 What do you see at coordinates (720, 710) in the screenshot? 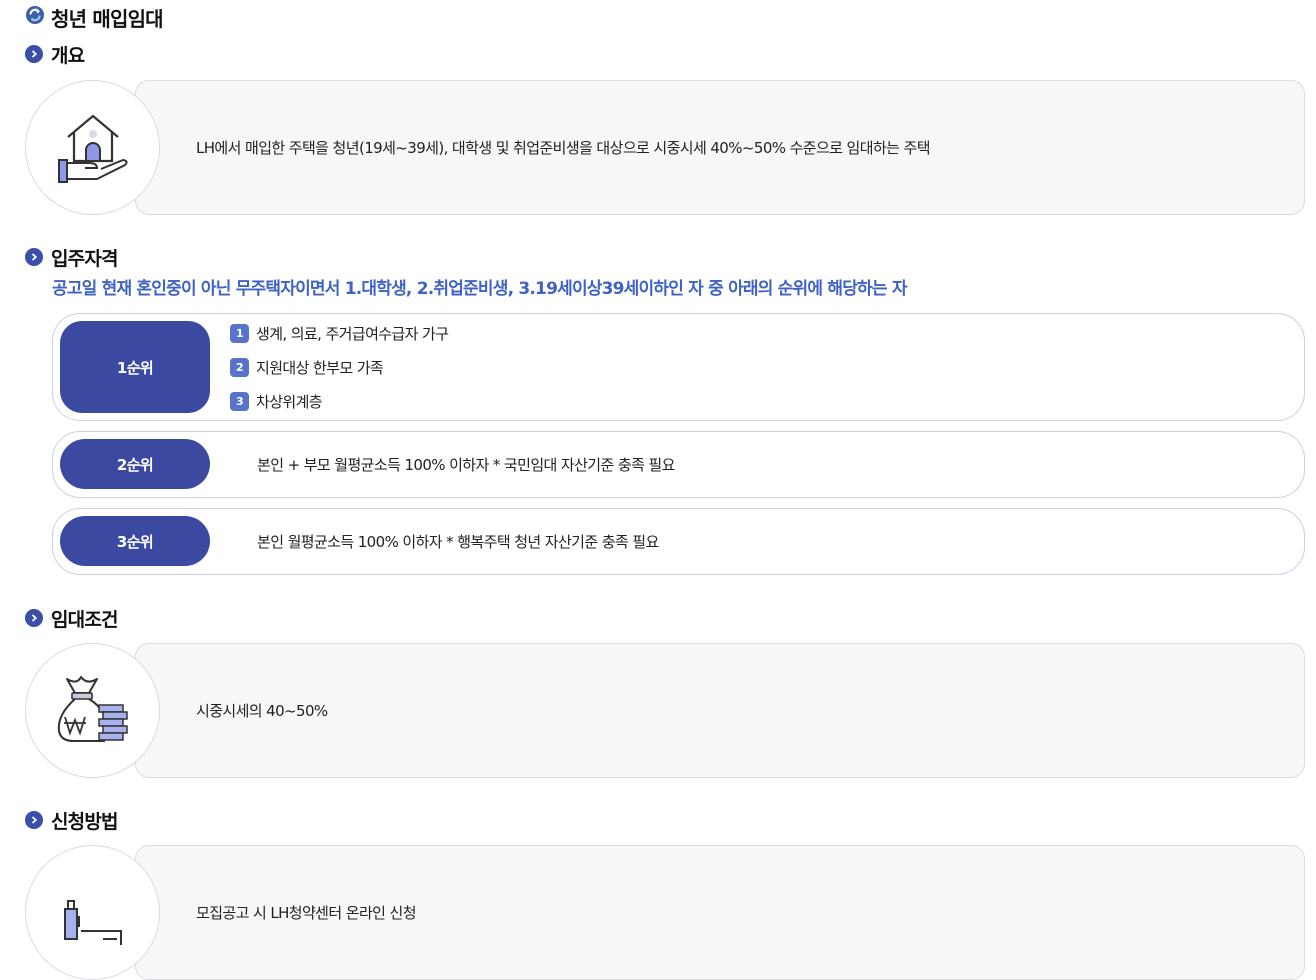
I see `rent-terms-text-box: 시중시세의 40~50%` at bounding box center [720, 710].